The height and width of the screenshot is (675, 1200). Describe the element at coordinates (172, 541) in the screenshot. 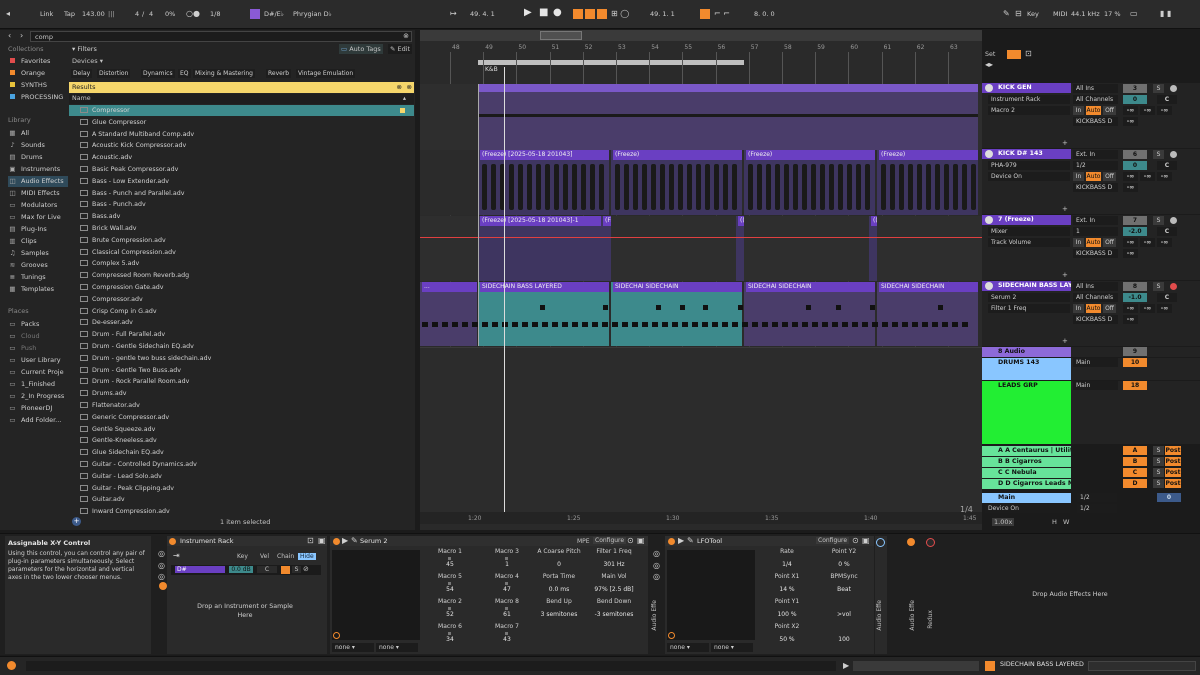

I see `rack-power-icon` at that location.